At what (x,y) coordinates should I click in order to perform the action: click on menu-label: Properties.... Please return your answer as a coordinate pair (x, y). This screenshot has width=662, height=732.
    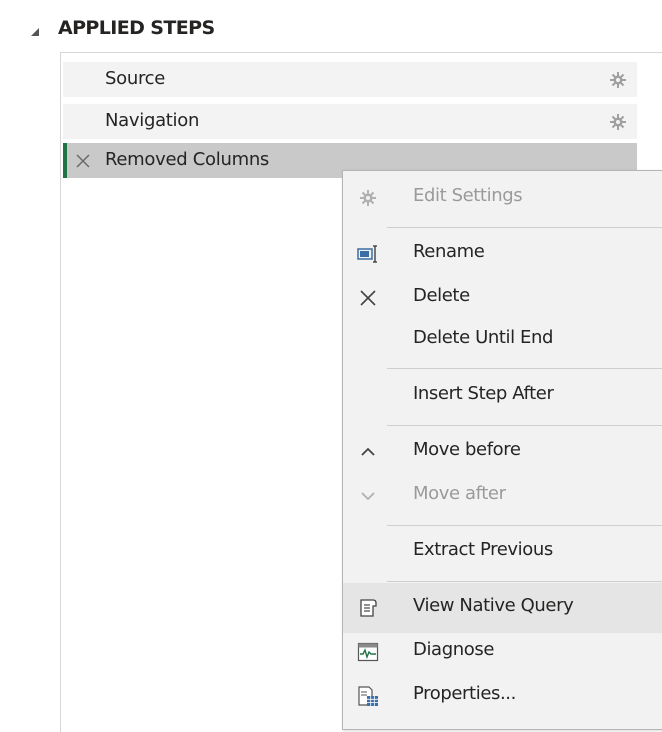
    Looking at the image, I should click on (464, 693).